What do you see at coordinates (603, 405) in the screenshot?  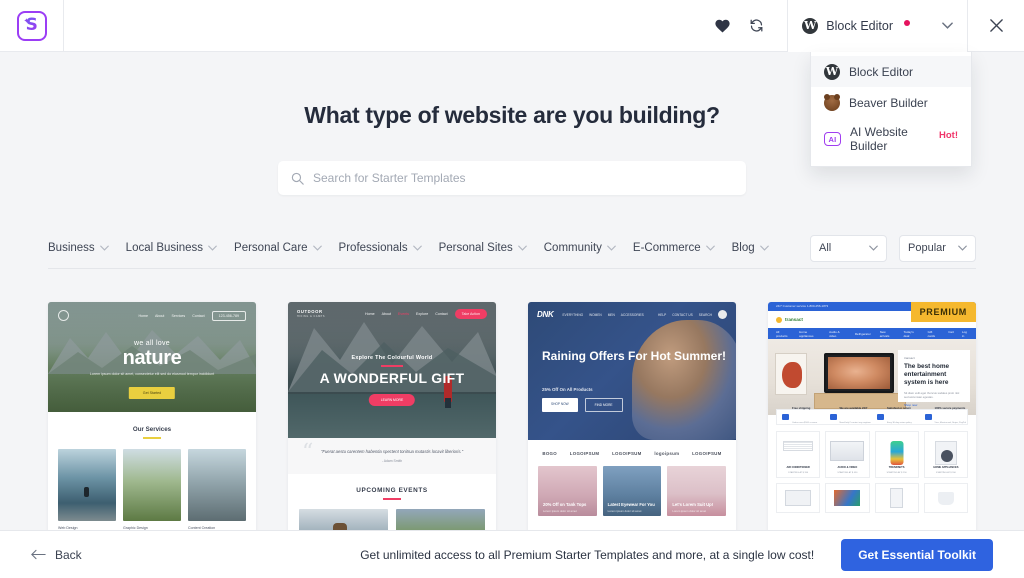 I see `hero-cta-secondary: FIND MORE` at bounding box center [603, 405].